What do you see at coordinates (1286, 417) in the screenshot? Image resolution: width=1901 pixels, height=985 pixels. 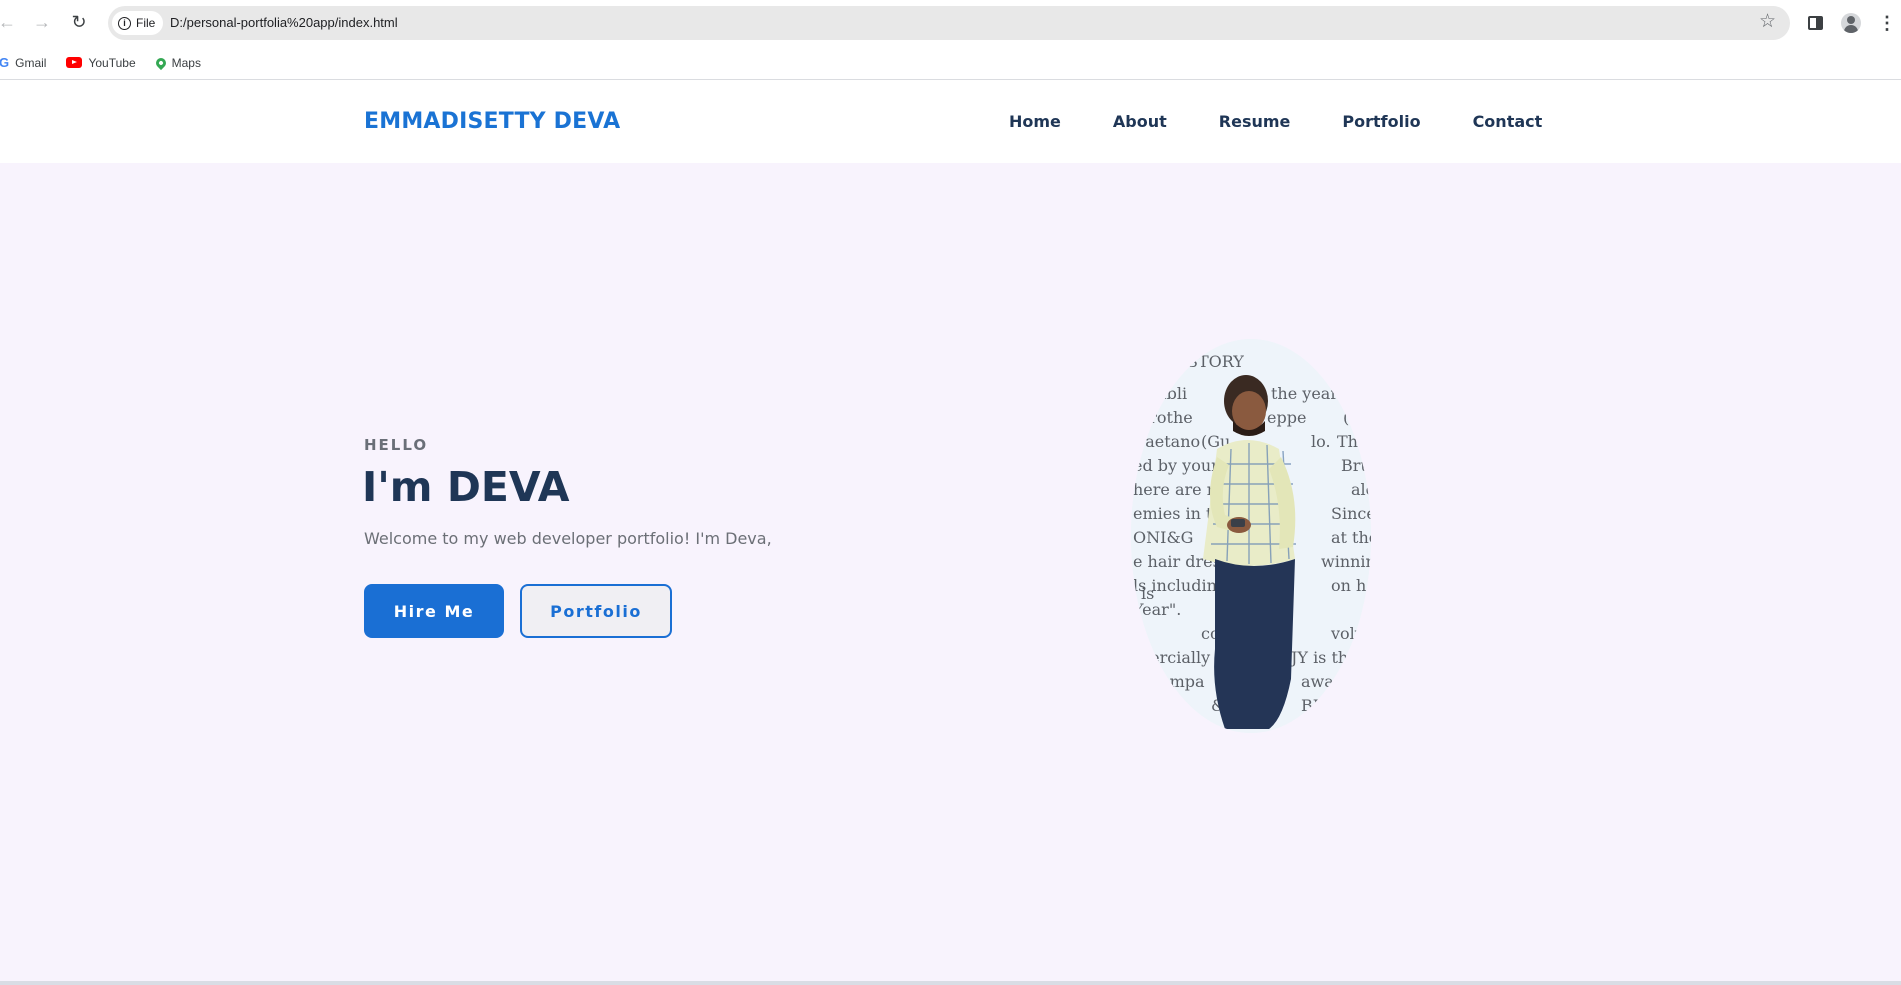 I see `portrait-background-text: eppe` at bounding box center [1286, 417].